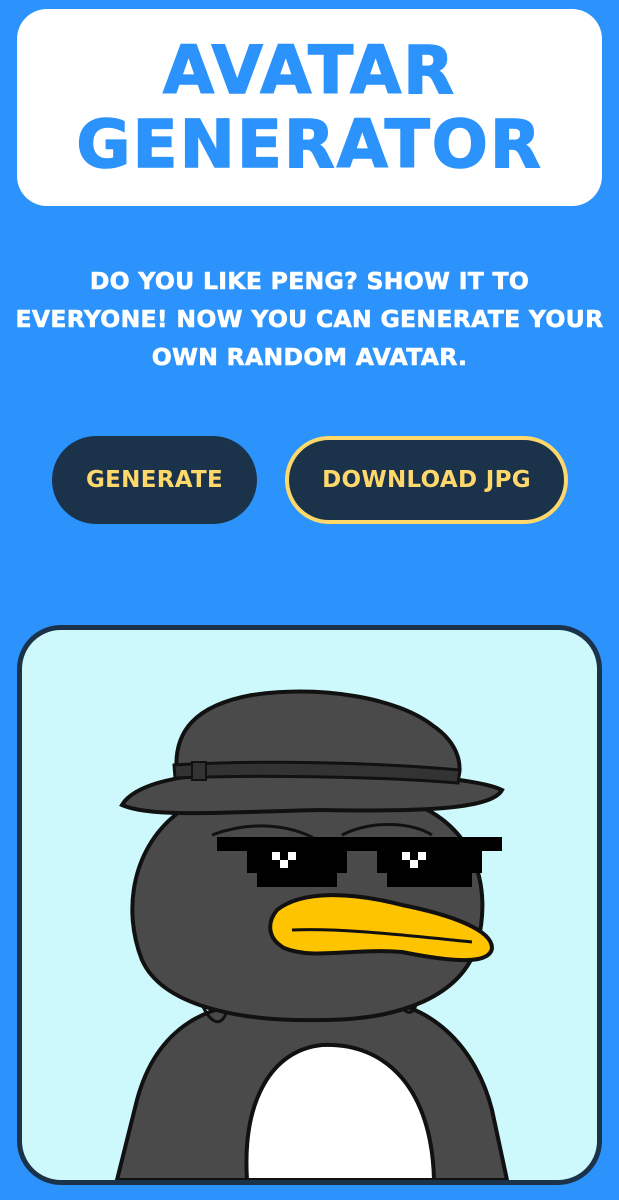 The image size is (619, 1200). I want to click on page-title-line-1: AVATAR, so click(309, 70).